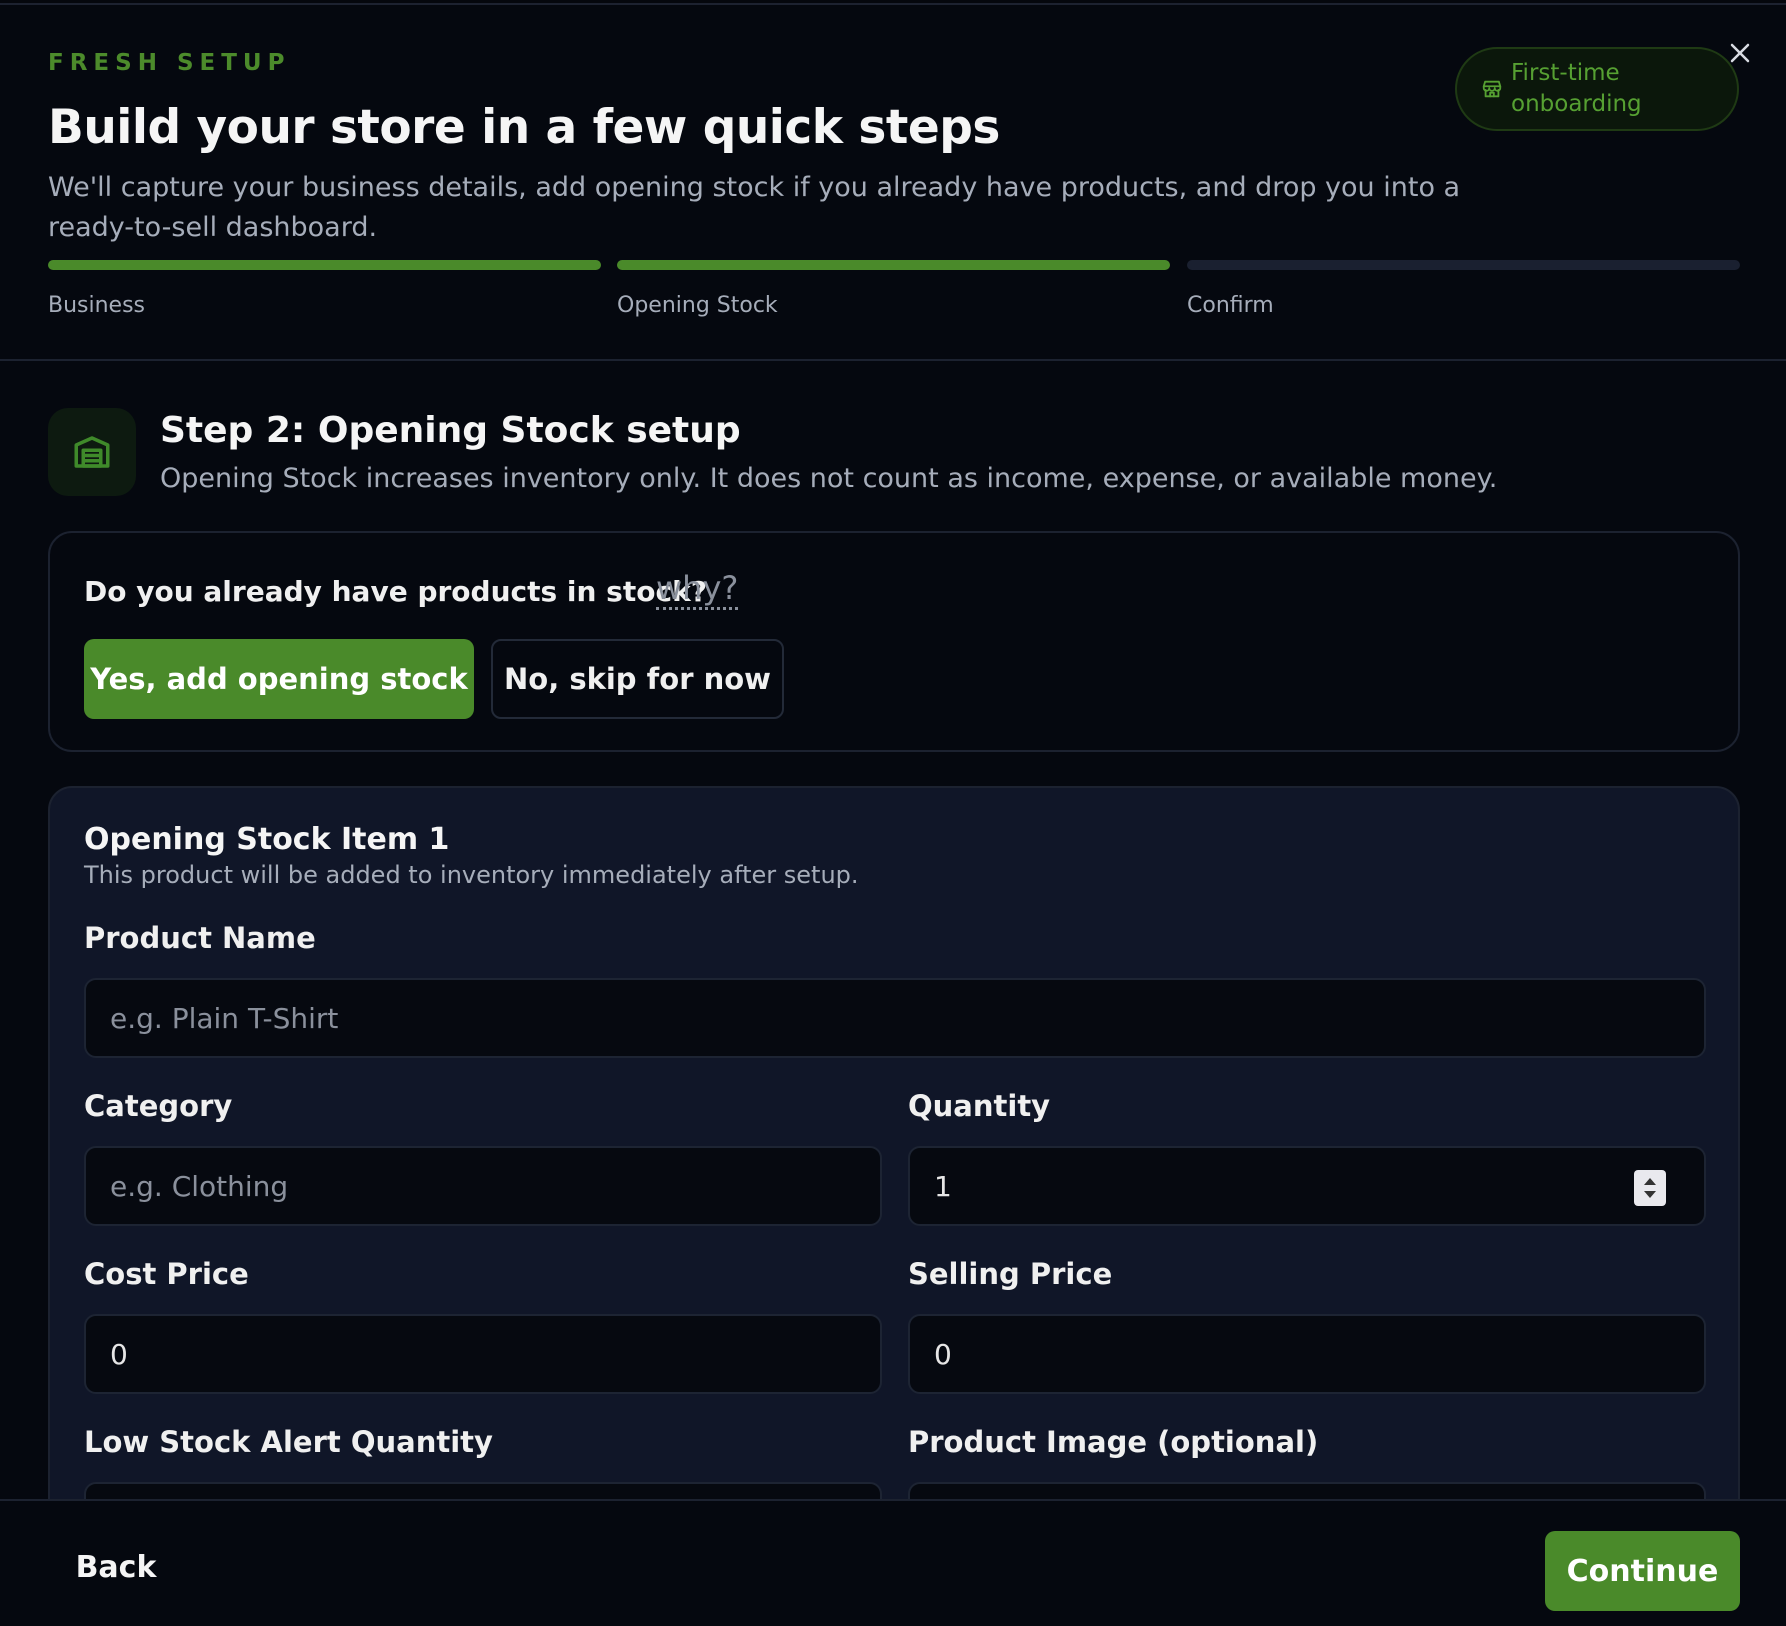  What do you see at coordinates (288, 1442) in the screenshot?
I see `low-stock-label: Low Stock Alert Quantity` at bounding box center [288, 1442].